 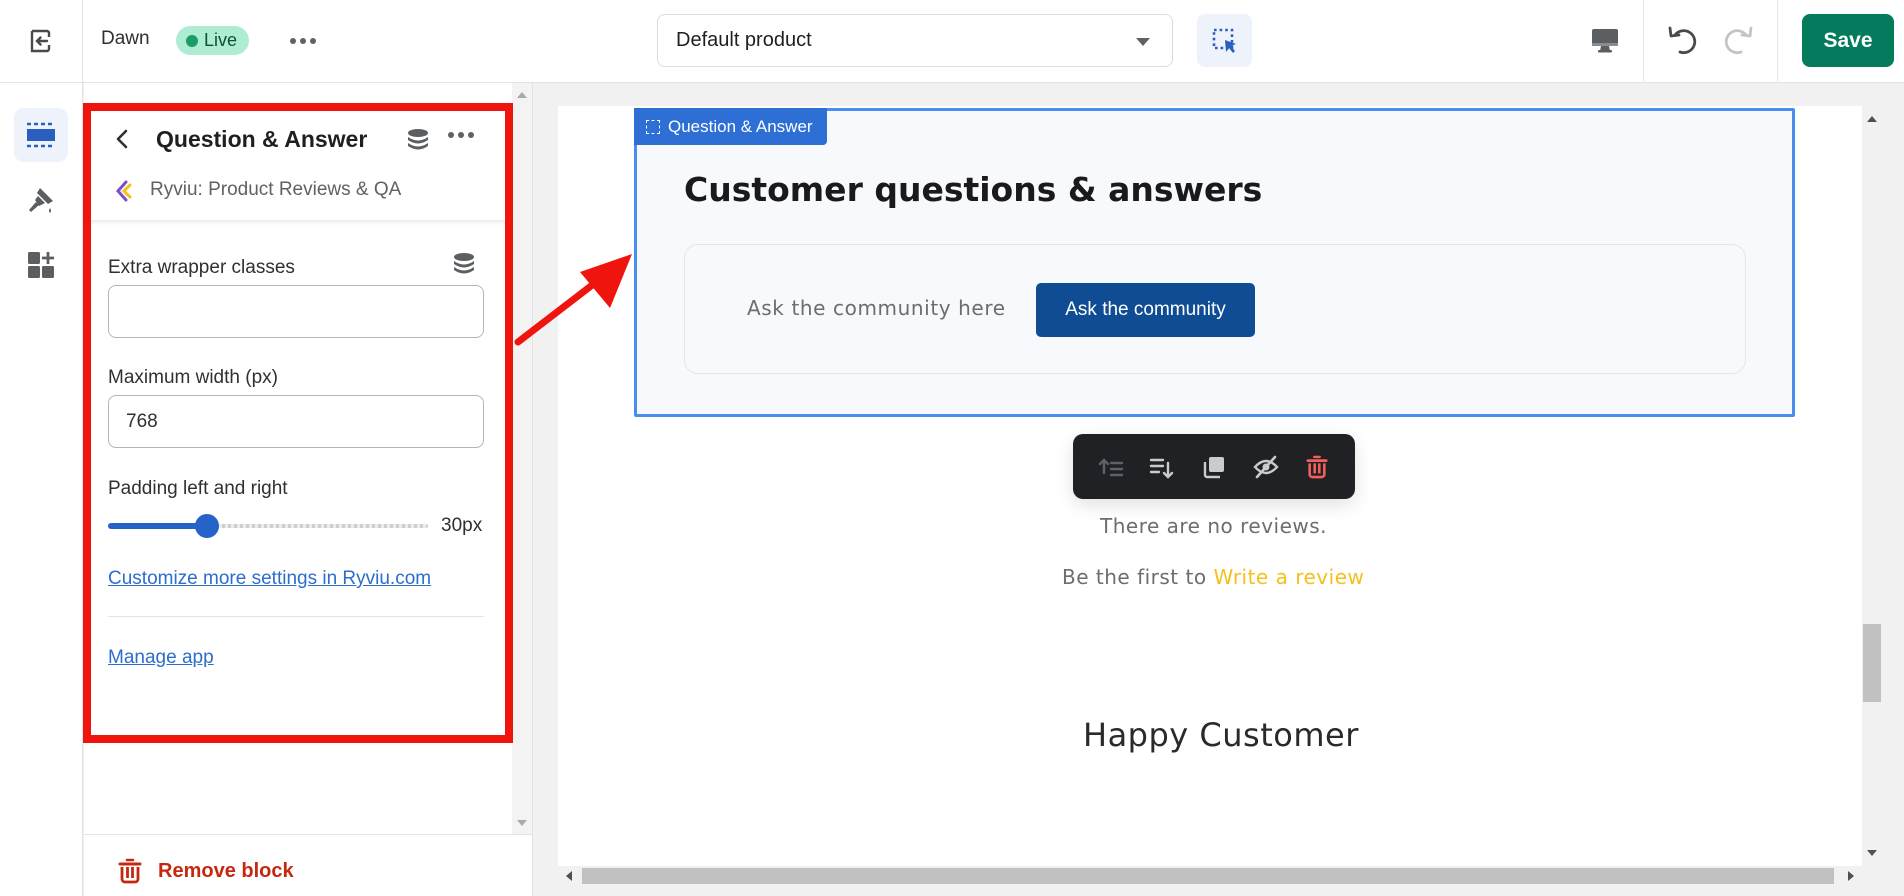 I want to click on desktop-icon, so click(x=1605, y=41).